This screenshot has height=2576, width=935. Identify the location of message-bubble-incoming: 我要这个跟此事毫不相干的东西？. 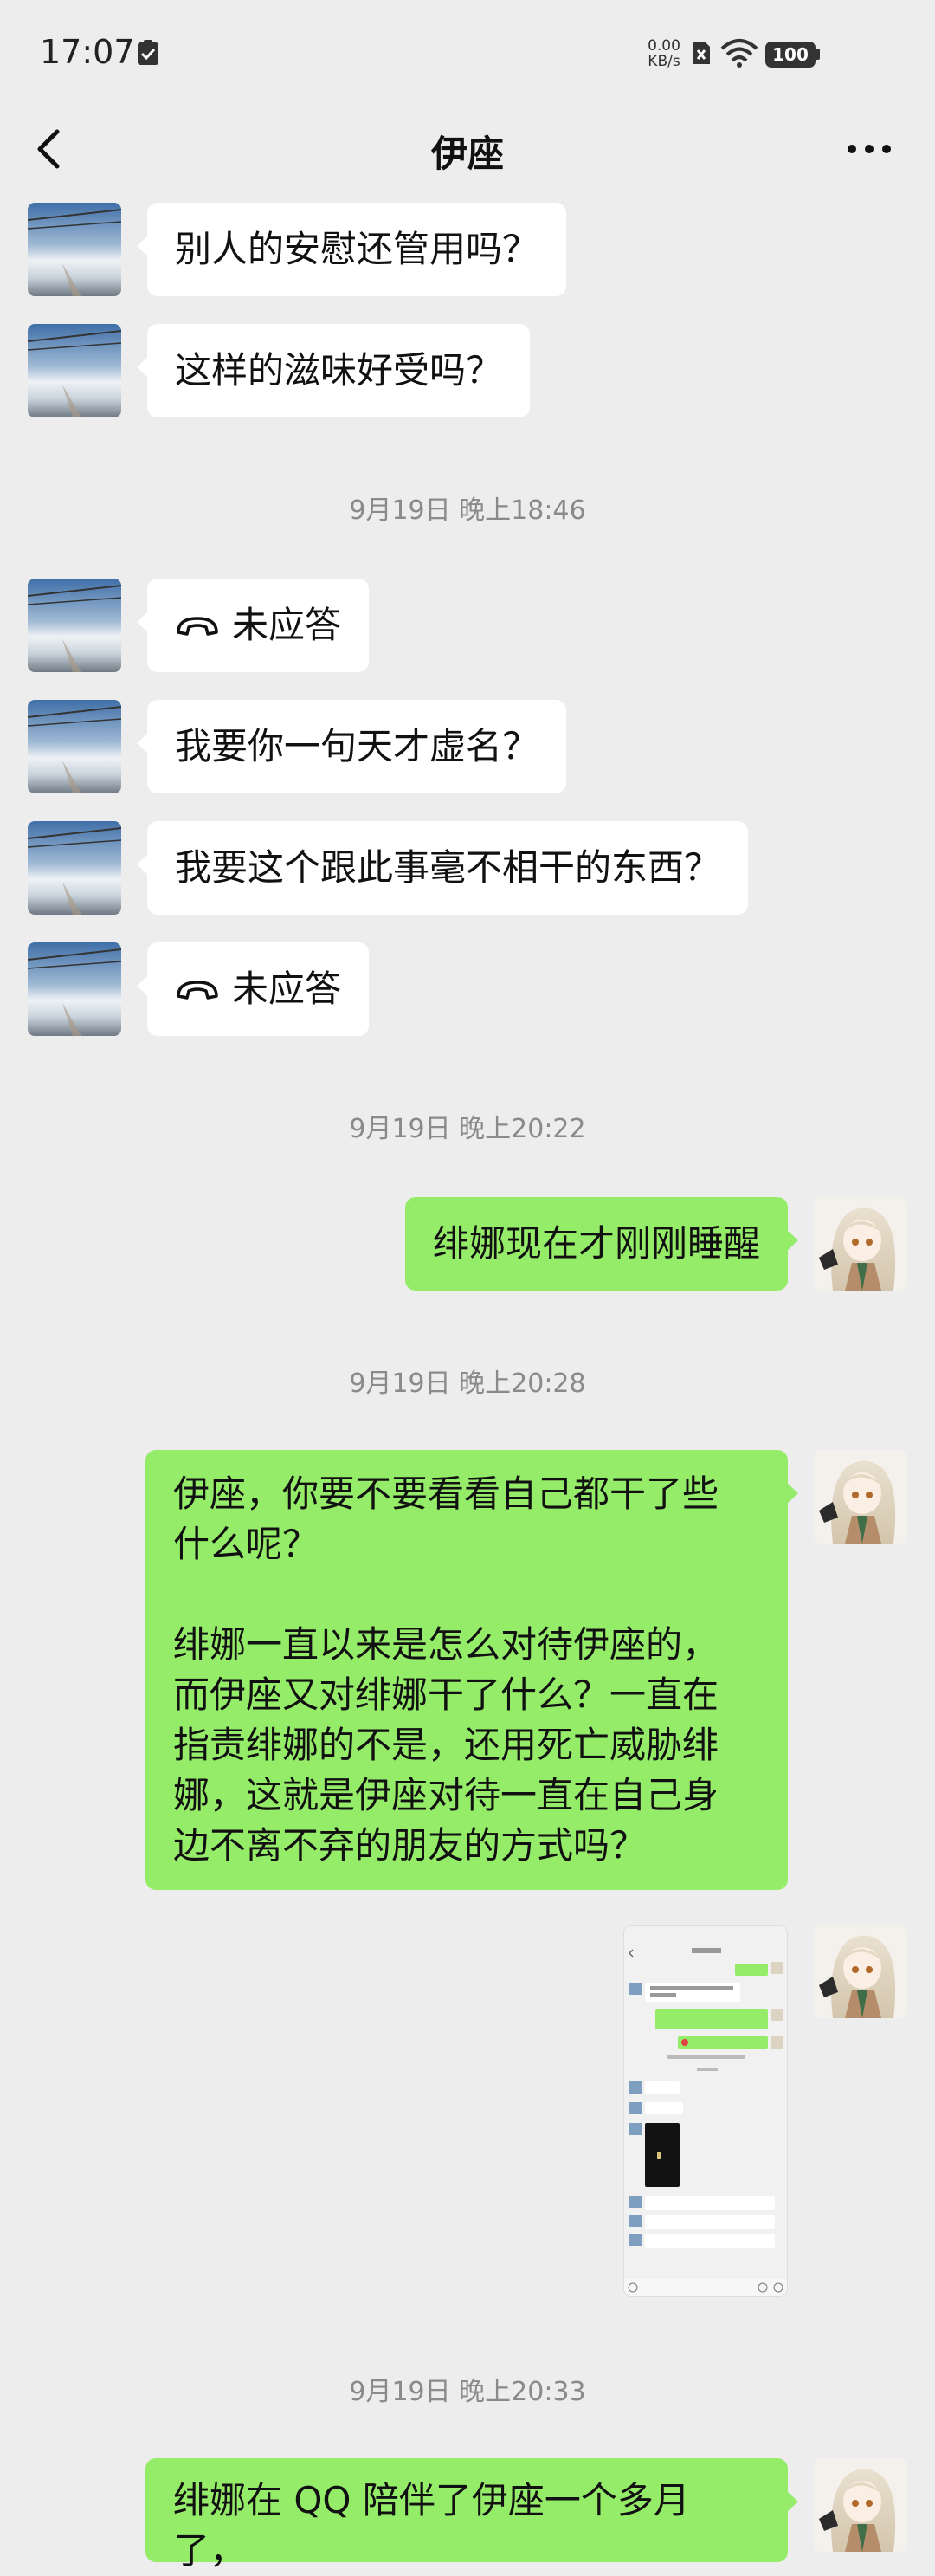
(442, 868).